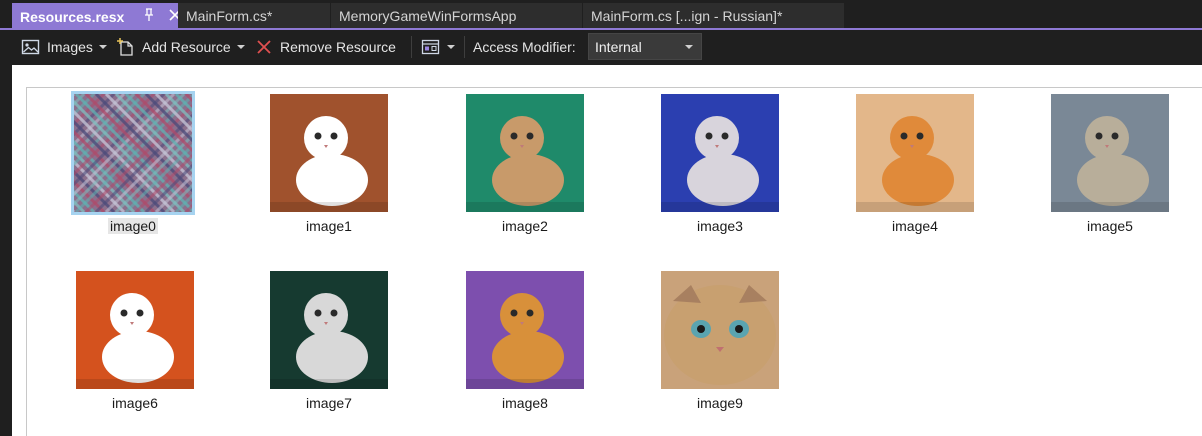 This screenshot has height=436, width=1202. What do you see at coordinates (618, 46) in the screenshot?
I see `access-modifier-value: Internal` at bounding box center [618, 46].